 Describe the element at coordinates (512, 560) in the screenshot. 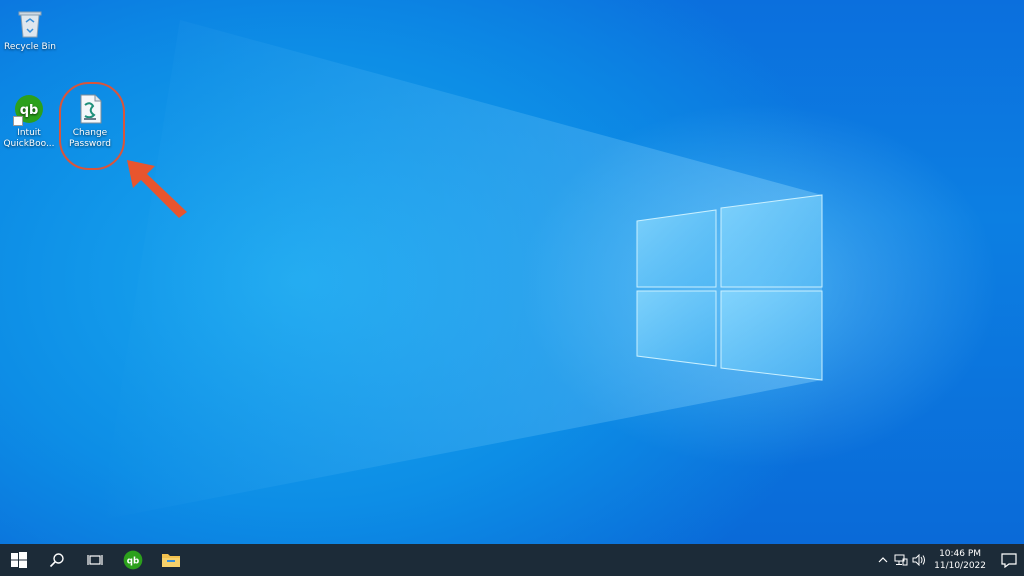

I see `taskbar: qb 10:46 PM 11/10/2022` at that location.